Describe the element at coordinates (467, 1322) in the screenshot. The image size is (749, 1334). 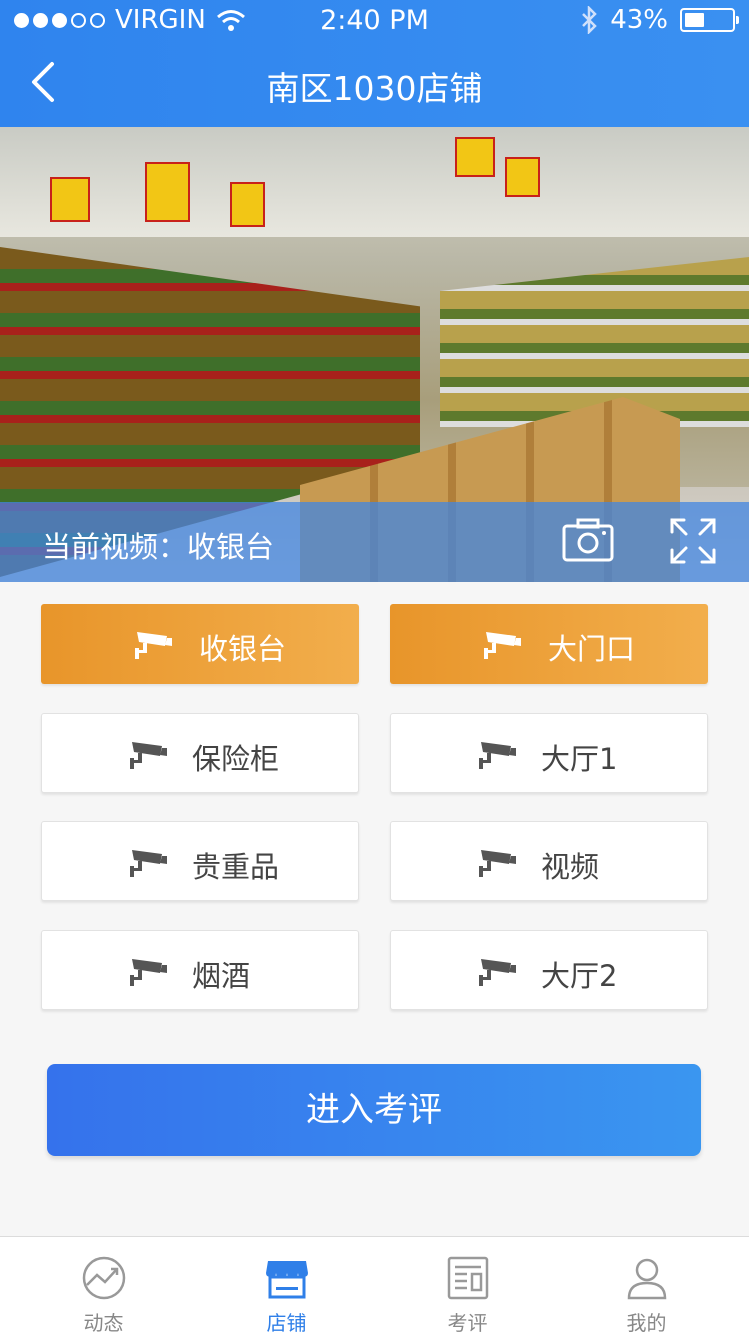
I see `tab-label: 考评` at that location.